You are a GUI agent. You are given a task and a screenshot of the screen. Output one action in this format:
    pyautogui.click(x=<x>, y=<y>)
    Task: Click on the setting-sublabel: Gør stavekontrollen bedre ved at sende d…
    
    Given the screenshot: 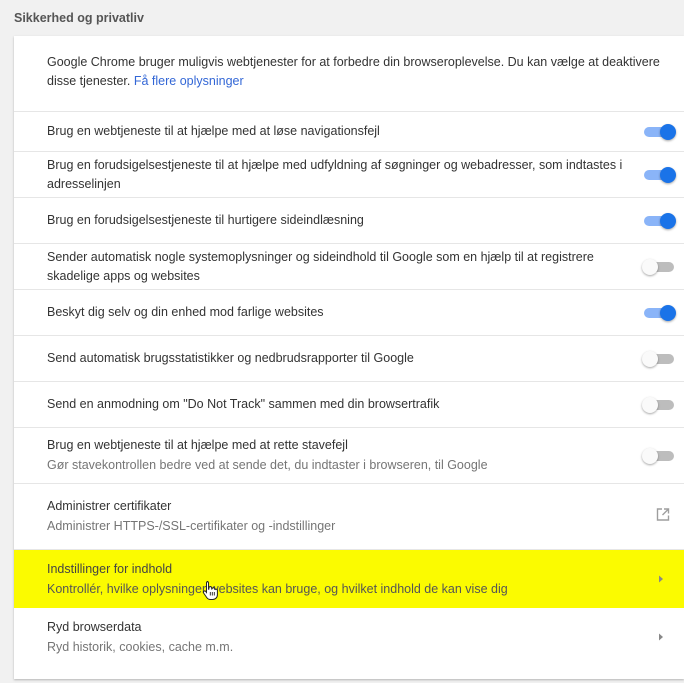 What is the action you would take?
    pyautogui.click(x=267, y=465)
    